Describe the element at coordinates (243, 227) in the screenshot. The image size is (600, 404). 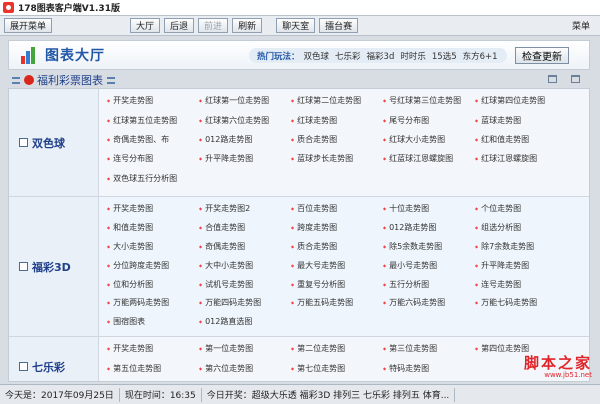
I see `chart-link: 合值走势图` at that location.